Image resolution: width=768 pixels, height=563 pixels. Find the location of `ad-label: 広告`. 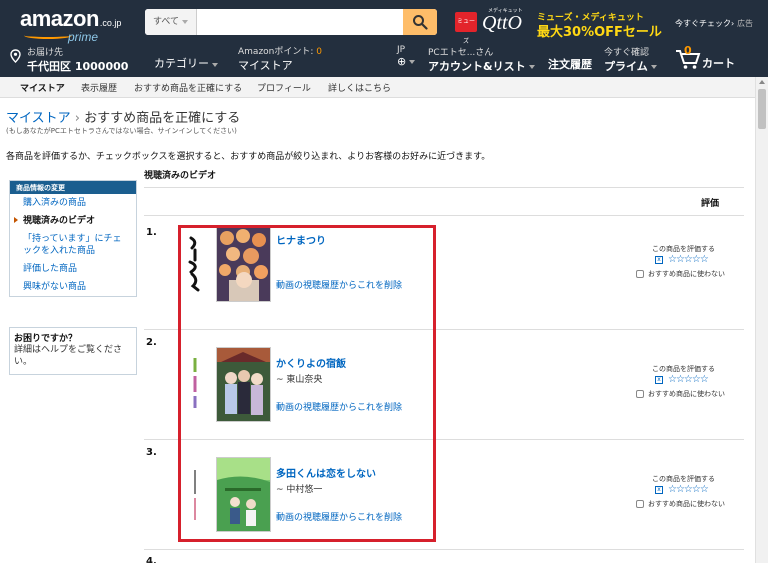

ad-label: 広告 is located at coordinates (745, 23).